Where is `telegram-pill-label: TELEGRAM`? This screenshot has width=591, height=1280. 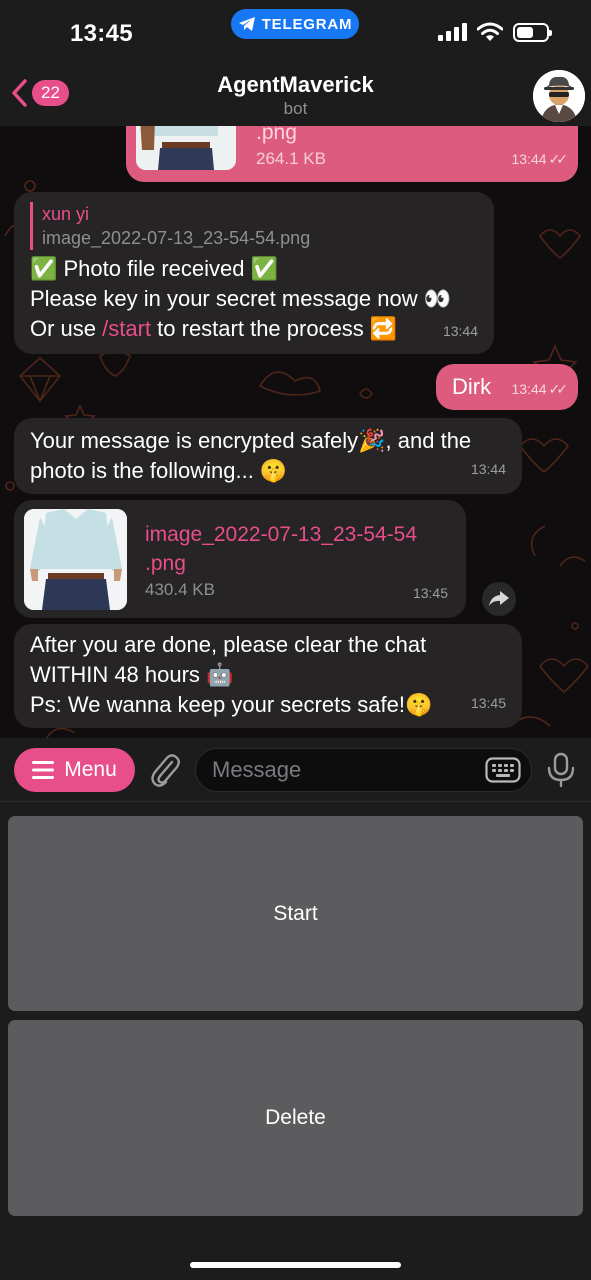
telegram-pill-label: TELEGRAM is located at coordinates (307, 24).